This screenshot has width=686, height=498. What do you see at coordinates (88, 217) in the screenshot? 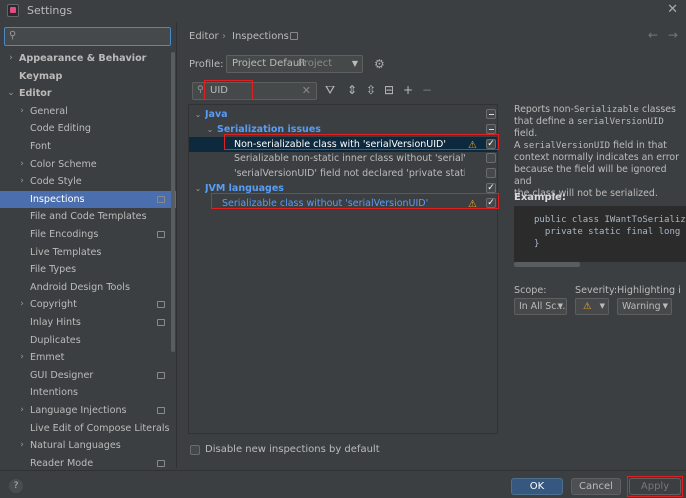
I see `sidebar-item: File and Code Templates` at bounding box center [88, 217].